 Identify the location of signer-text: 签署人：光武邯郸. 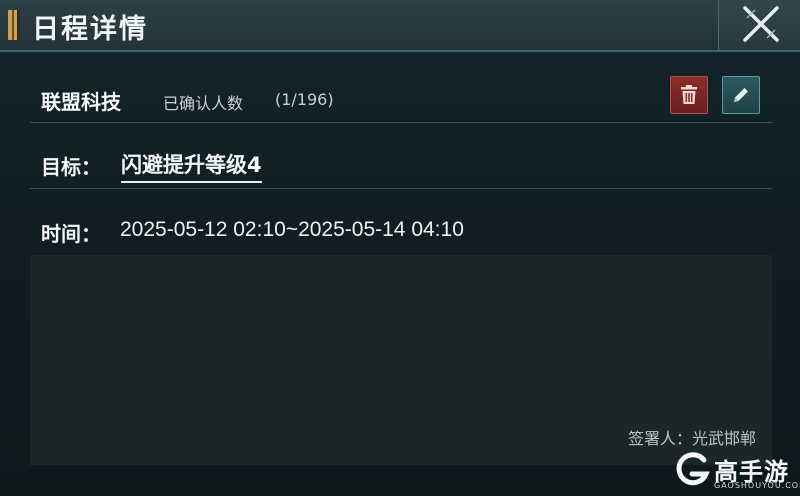
(691, 438).